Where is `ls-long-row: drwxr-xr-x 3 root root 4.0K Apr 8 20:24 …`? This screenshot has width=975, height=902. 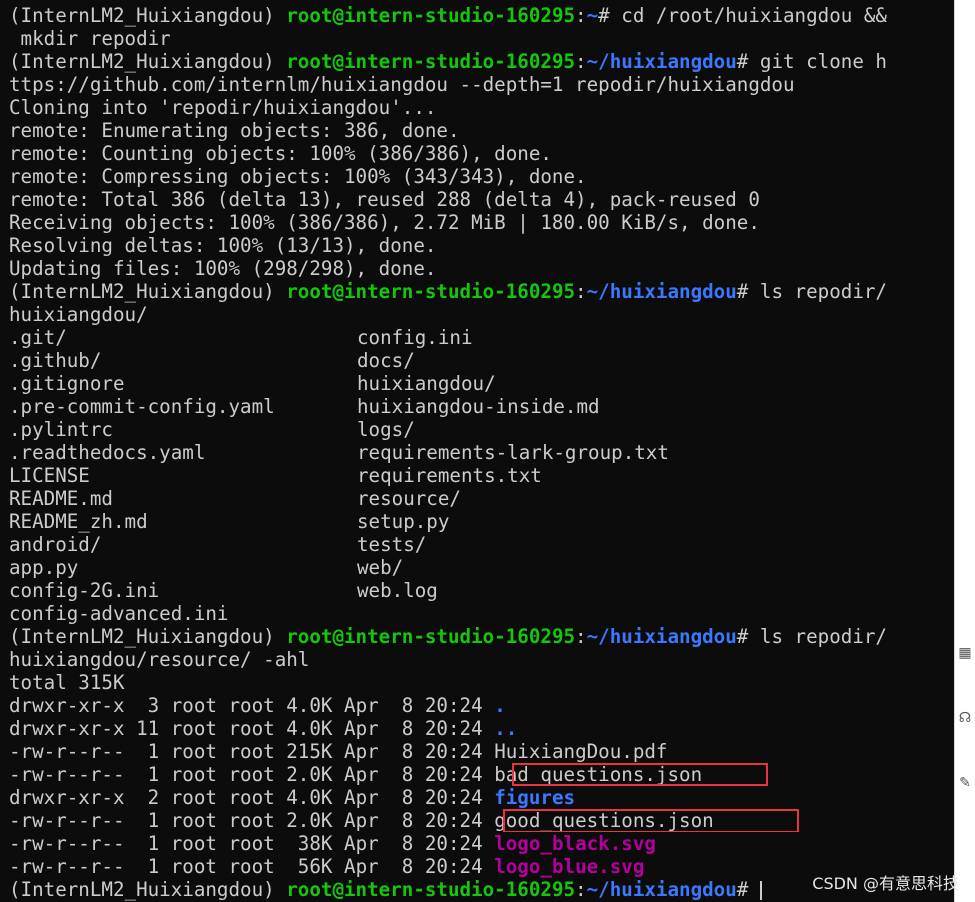 ls-long-row: drwxr-xr-x 3 root root 4.0K Apr 8 20:24 … is located at coordinates (481, 705).